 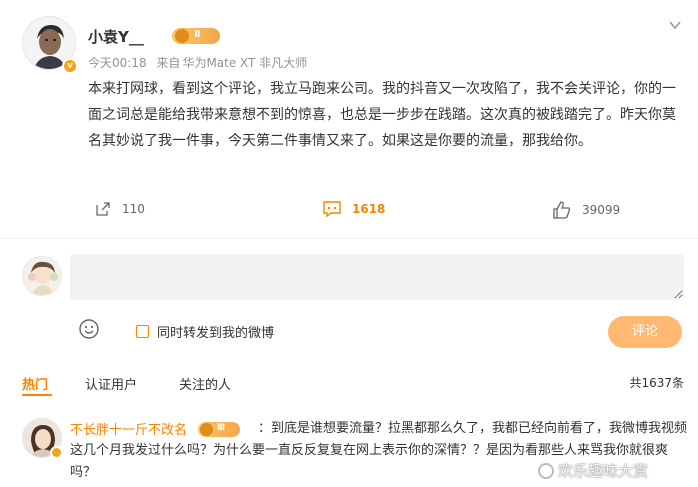 I want to click on level-label: II, so click(x=197, y=34).